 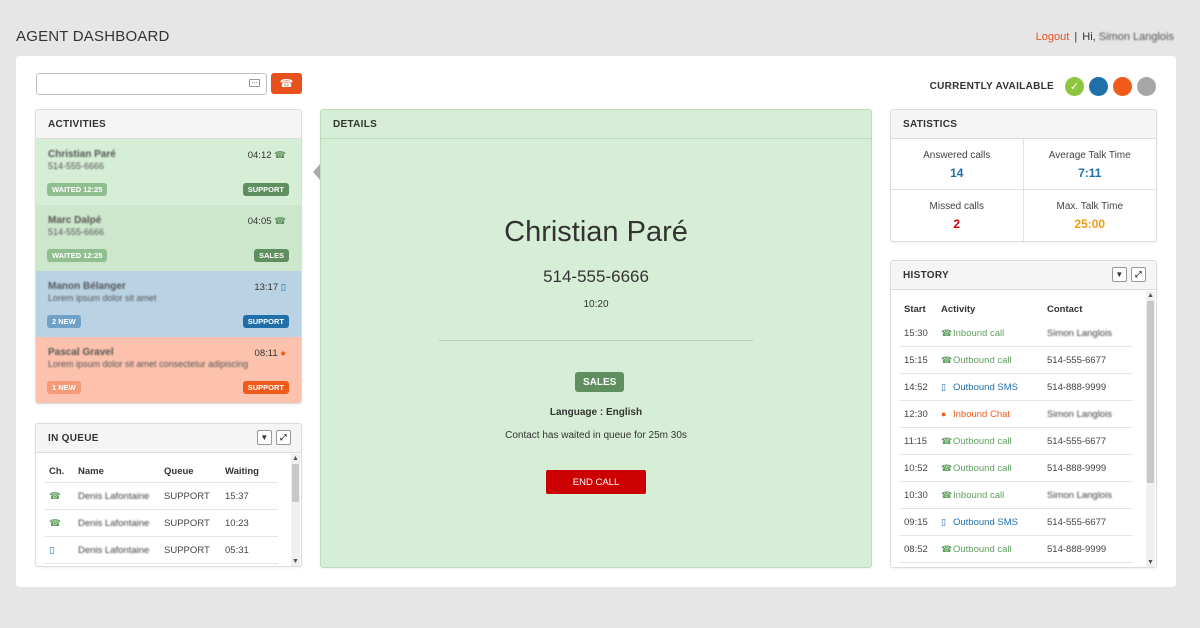 What do you see at coordinates (283, 353) in the screenshot?
I see `chat-icon: ●` at bounding box center [283, 353].